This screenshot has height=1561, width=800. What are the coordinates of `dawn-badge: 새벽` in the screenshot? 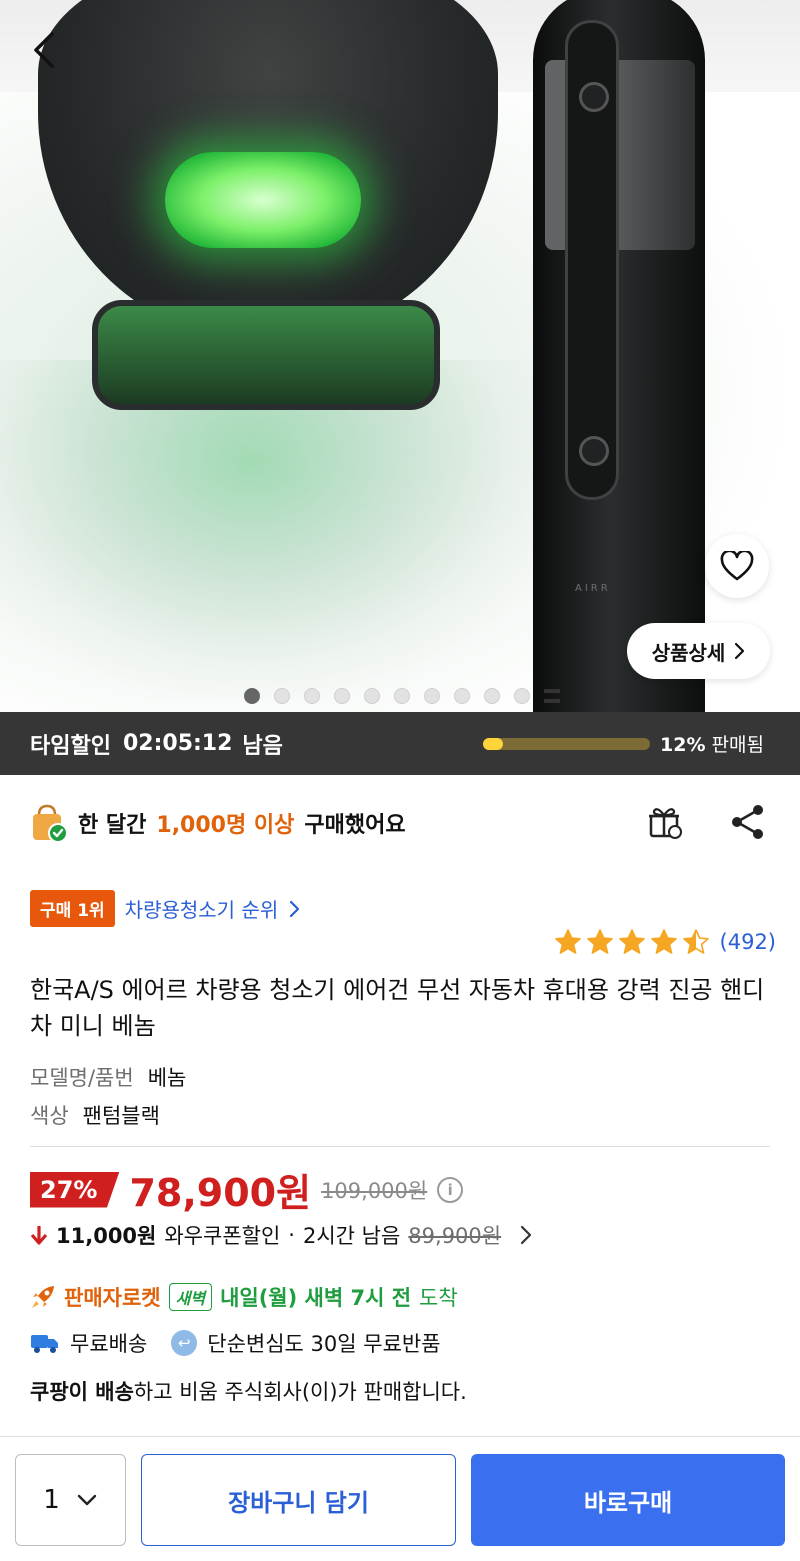 It's located at (190, 1297).